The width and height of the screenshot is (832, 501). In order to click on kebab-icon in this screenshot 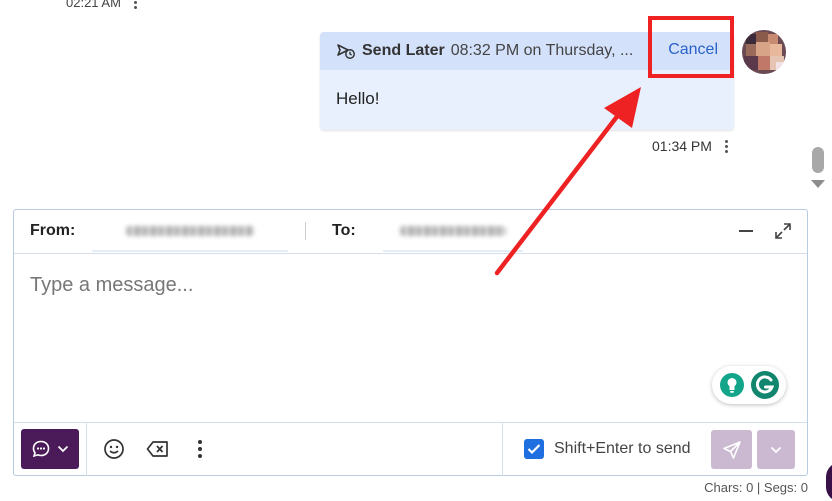, I will do `click(200, 449)`.